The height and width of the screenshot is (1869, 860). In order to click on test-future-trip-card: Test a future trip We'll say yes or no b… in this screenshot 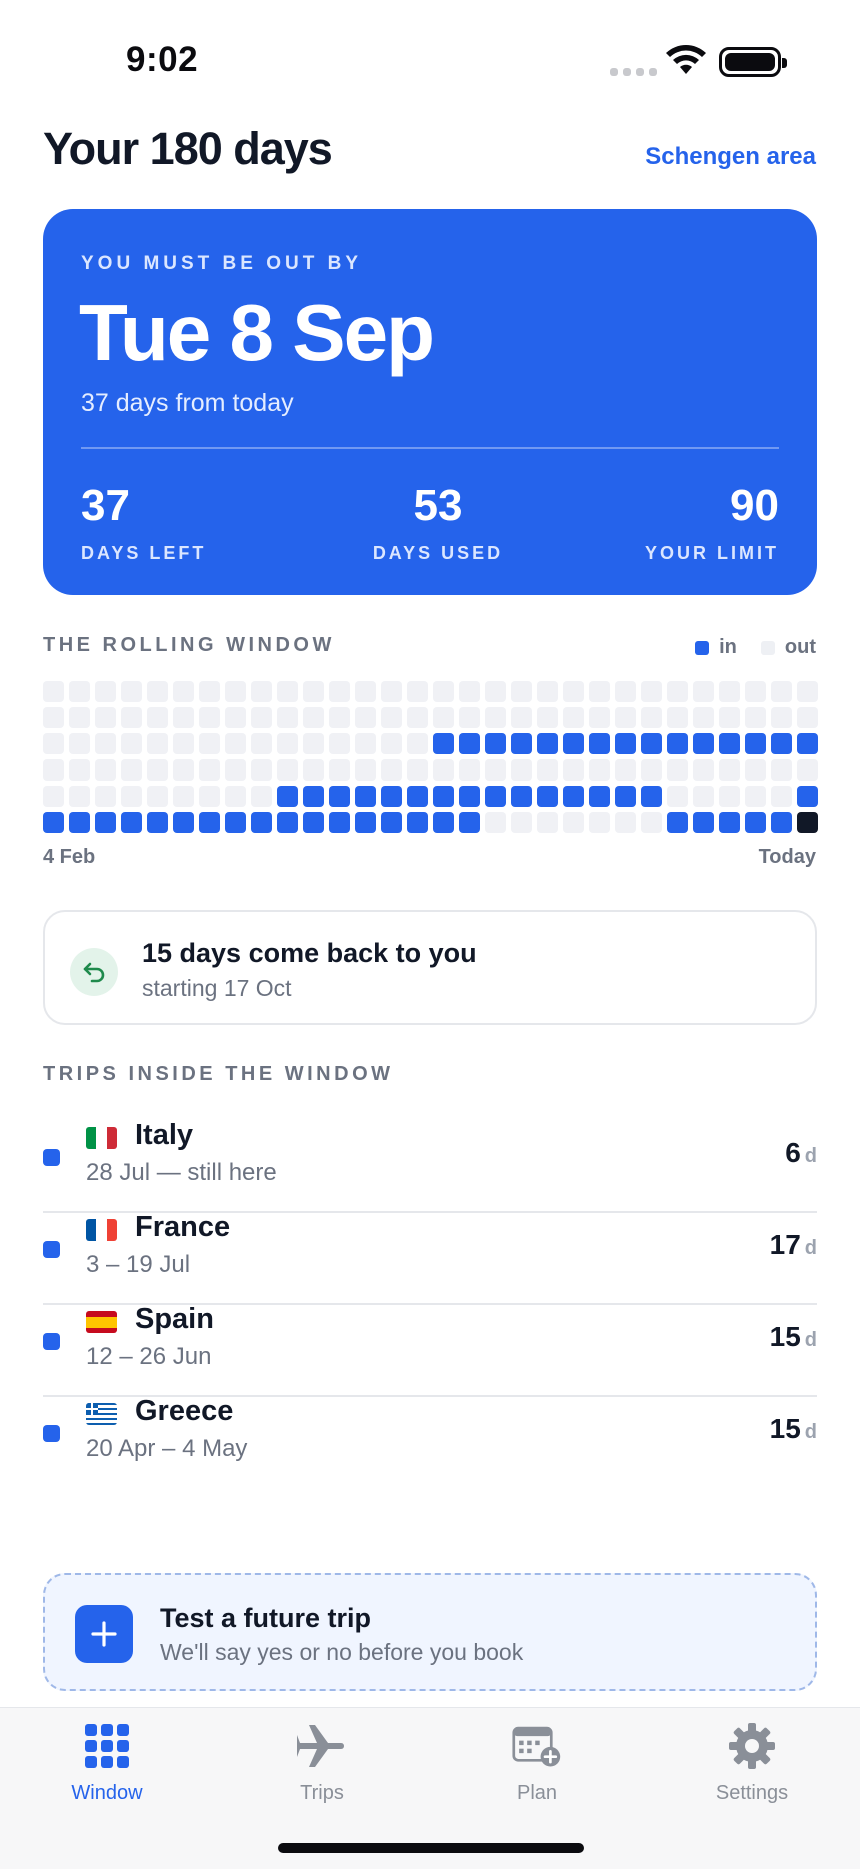, I will do `click(430, 1632)`.